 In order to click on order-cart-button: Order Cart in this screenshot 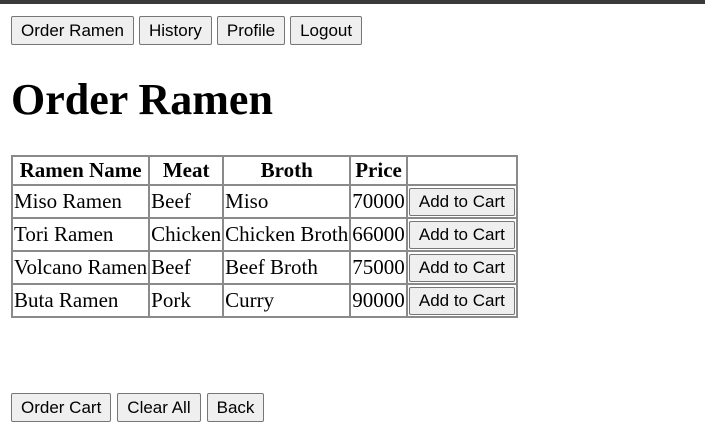, I will do `click(61, 407)`.